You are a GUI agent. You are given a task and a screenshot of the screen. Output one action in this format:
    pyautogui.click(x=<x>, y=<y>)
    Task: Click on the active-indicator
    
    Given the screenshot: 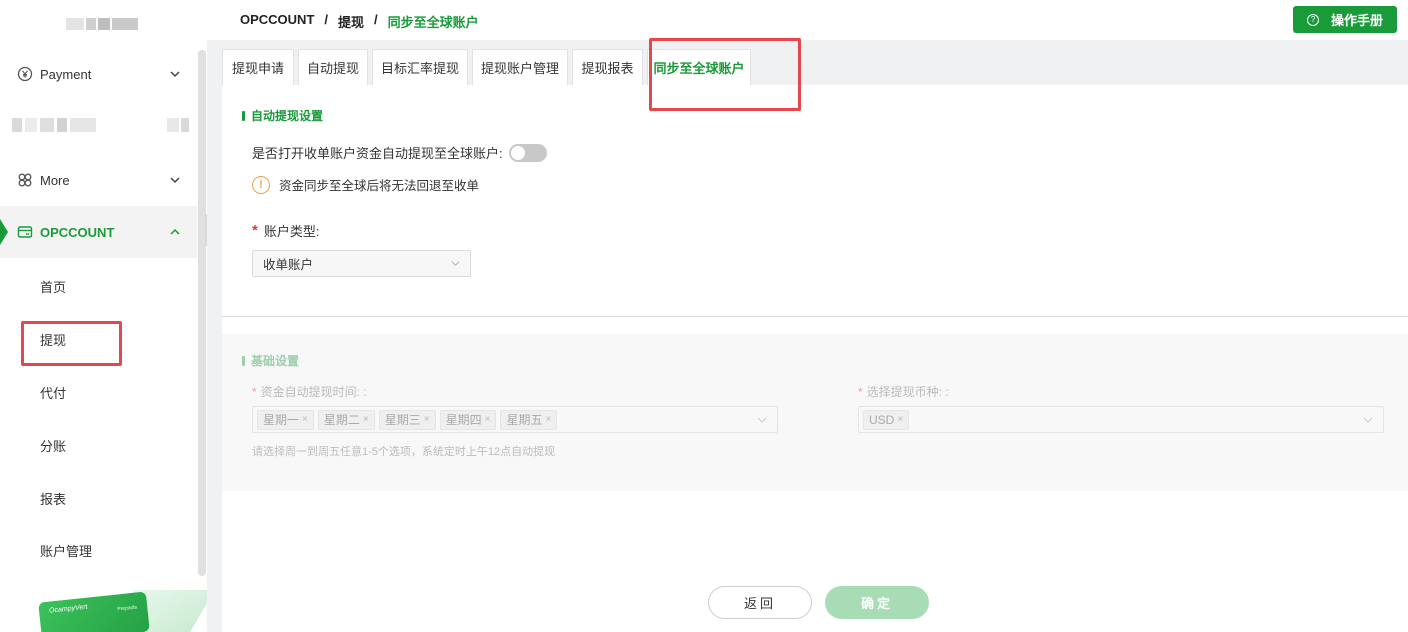 What is the action you would take?
    pyautogui.click(x=4, y=232)
    